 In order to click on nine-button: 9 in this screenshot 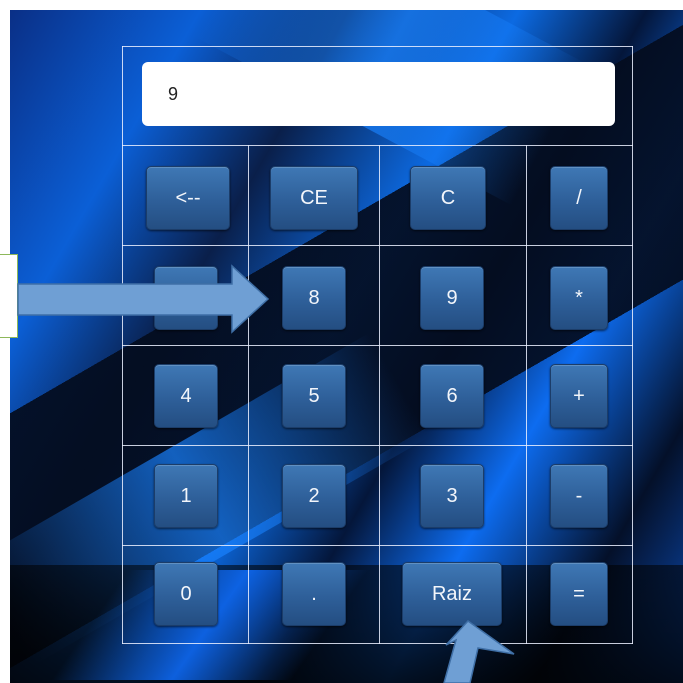, I will do `click(452, 298)`.